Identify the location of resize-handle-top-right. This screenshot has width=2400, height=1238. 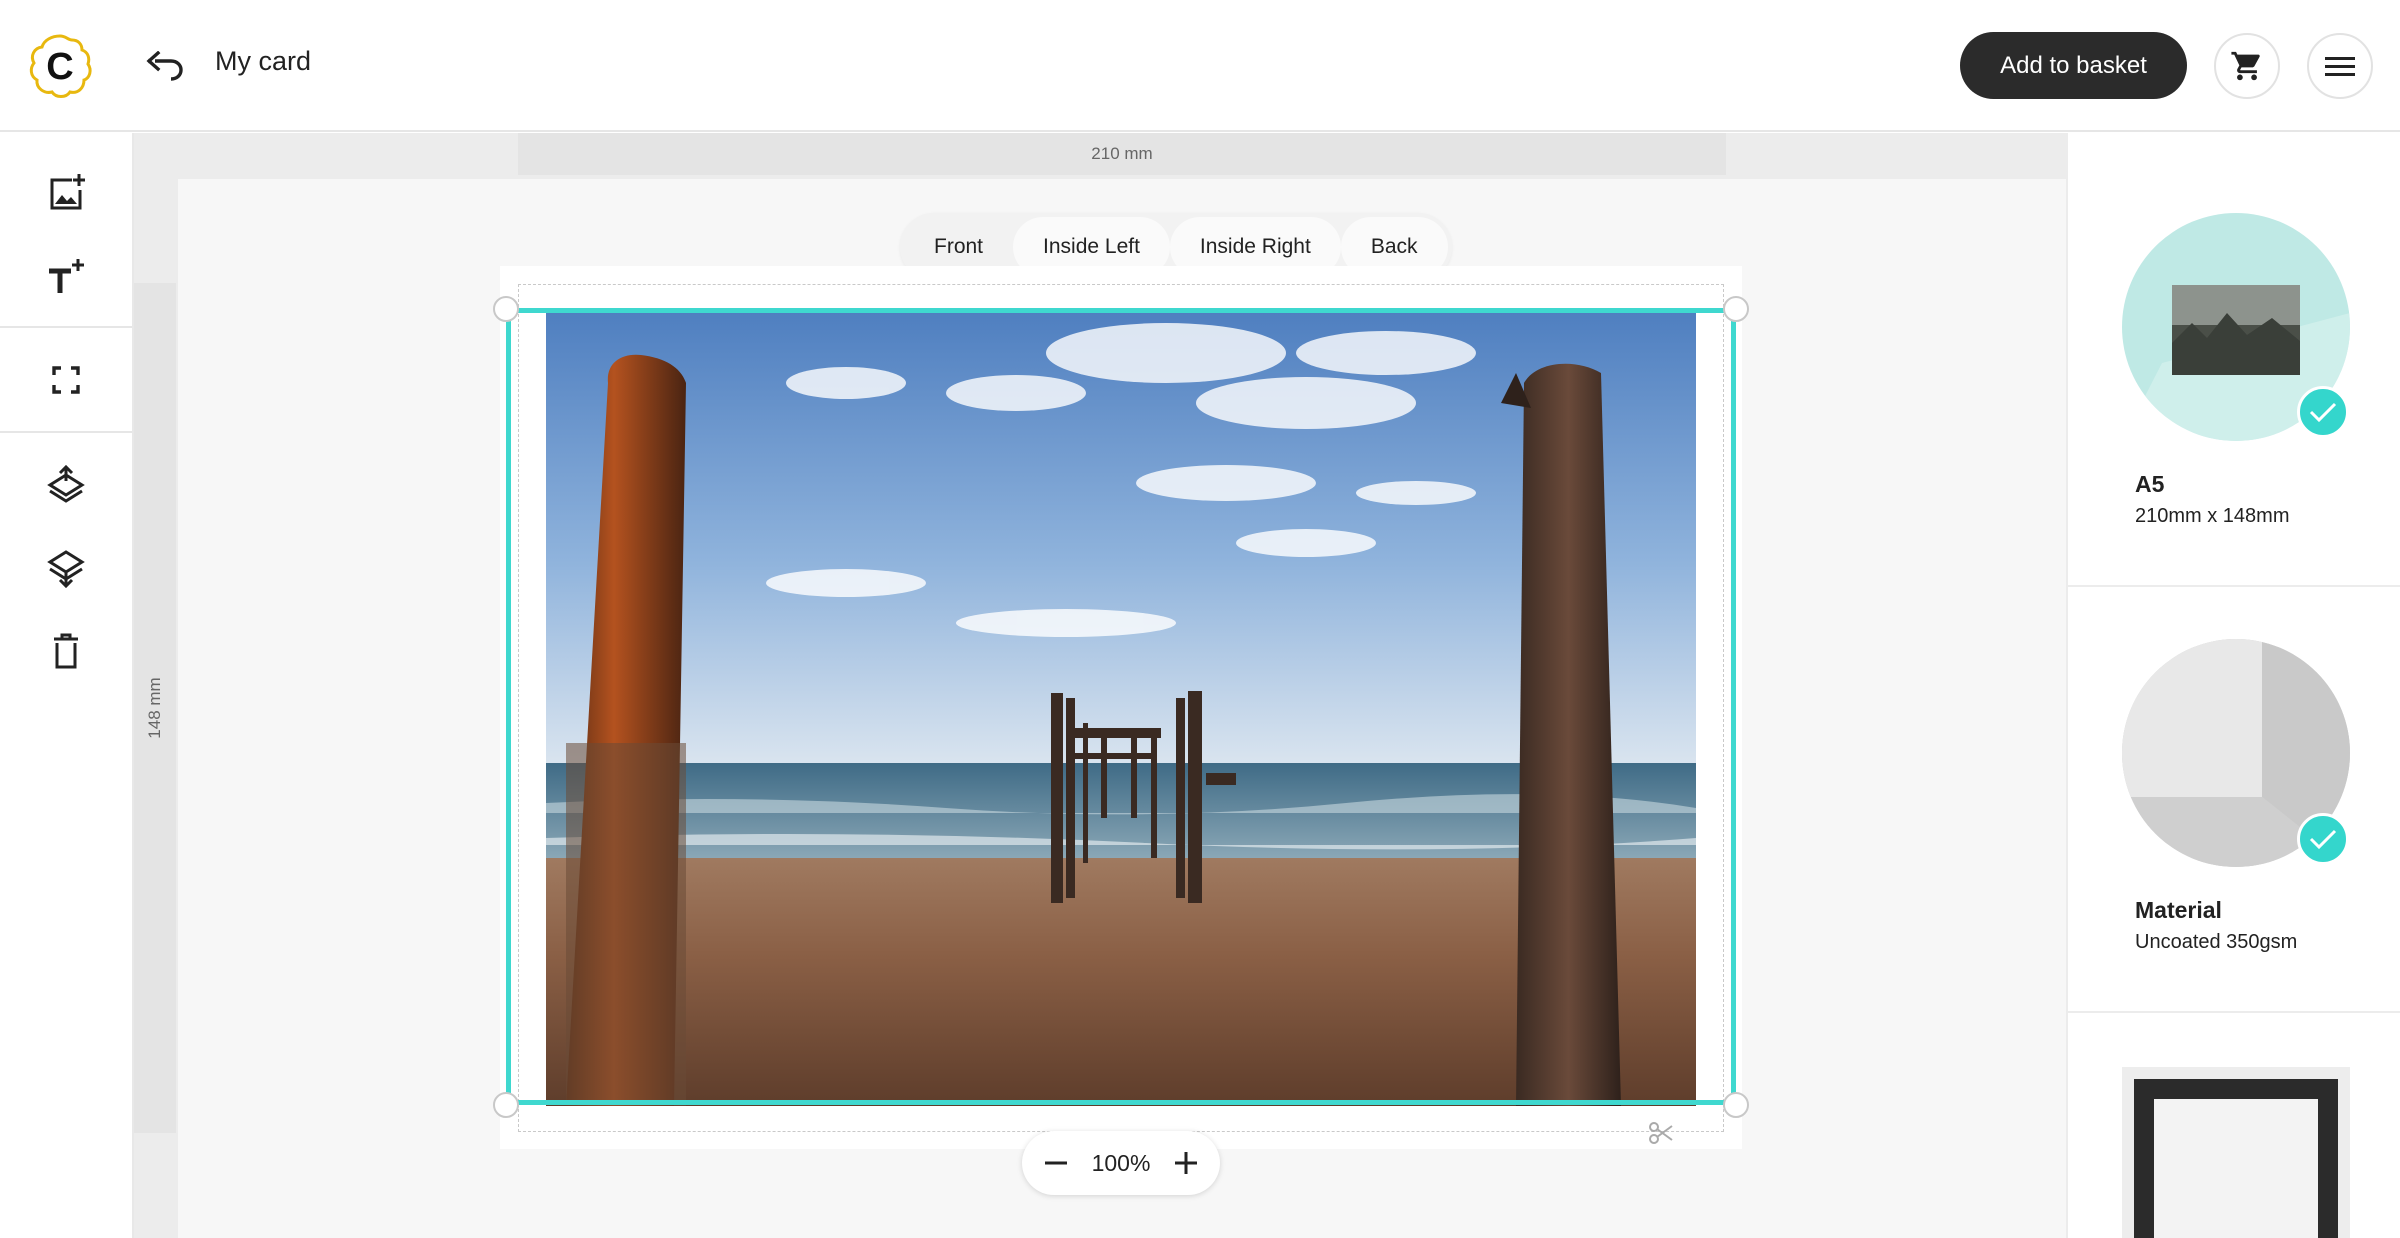
(1736, 309).